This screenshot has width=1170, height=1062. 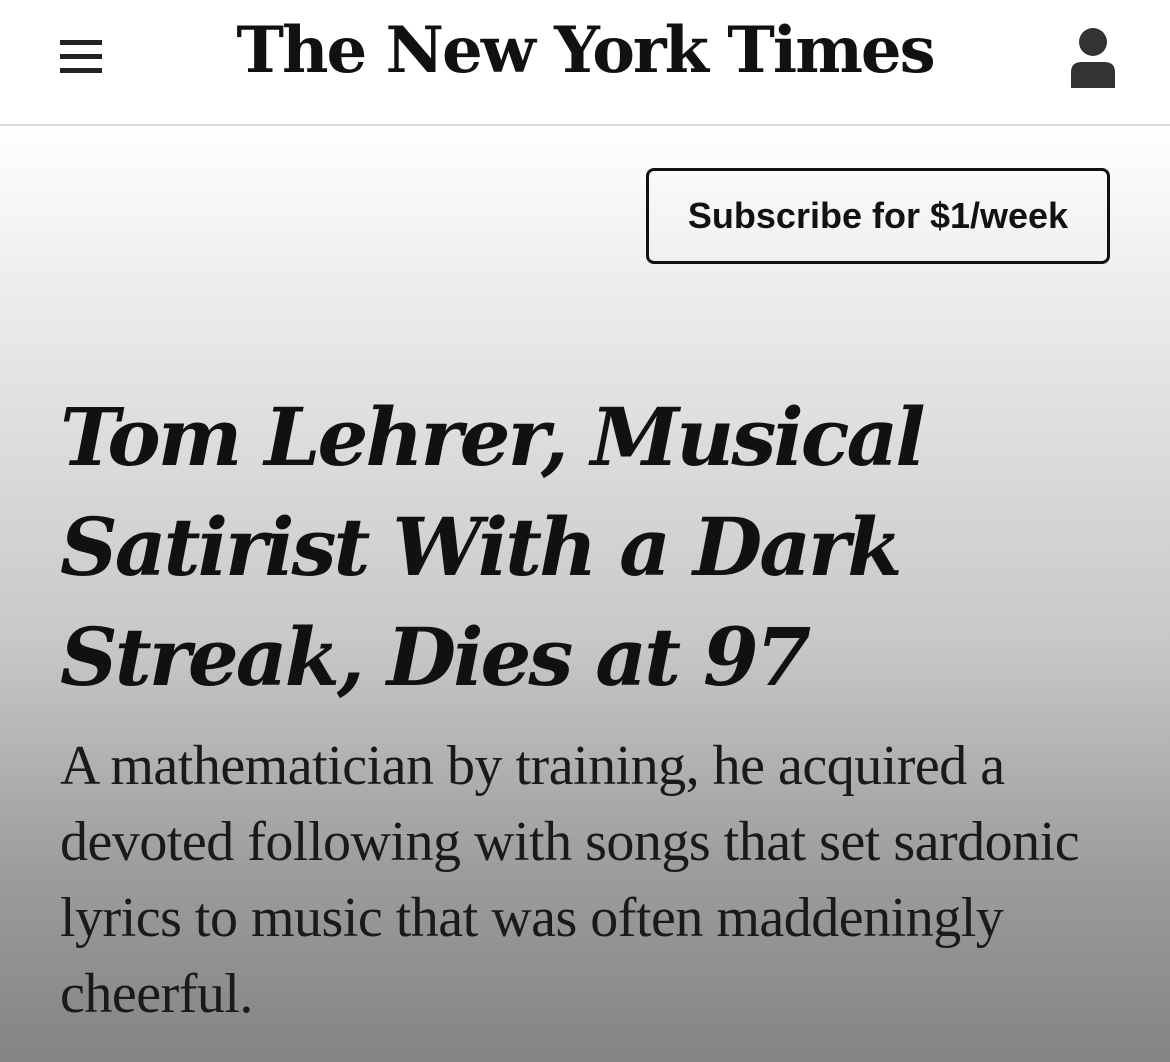 What do you see at coordinates (585, 50) in the screenshot?
I see `site-logo: The New York Times` at bounding box center [585, 50].